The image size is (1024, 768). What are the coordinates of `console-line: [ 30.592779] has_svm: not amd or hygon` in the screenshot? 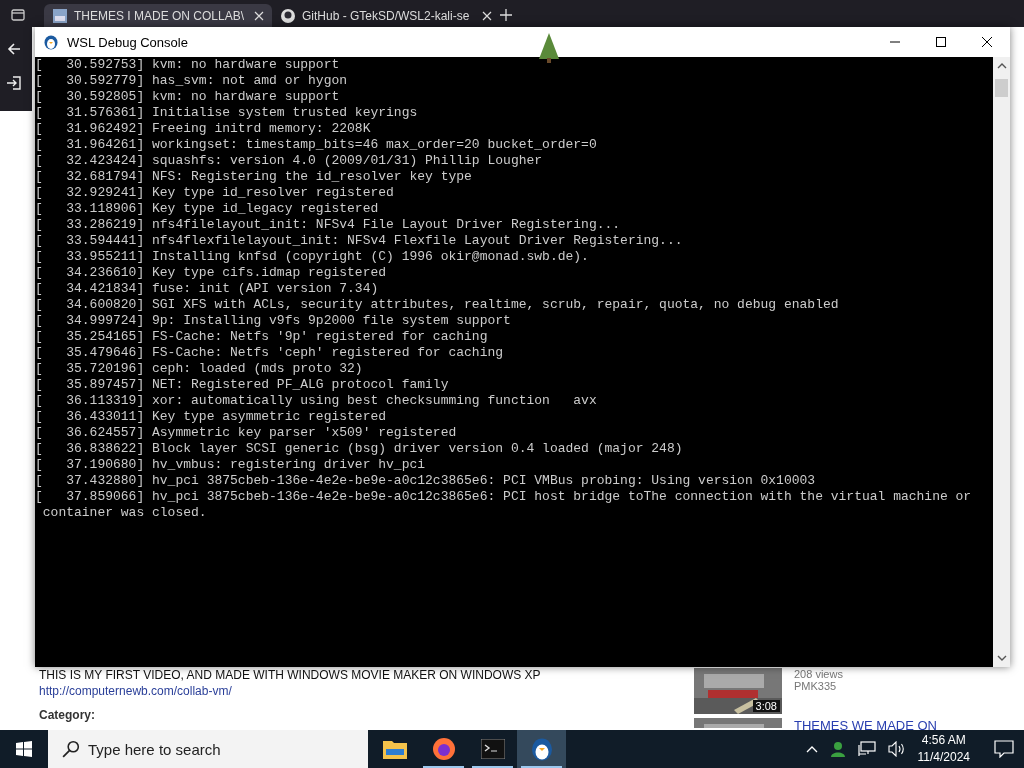 It's located at (192, 81).